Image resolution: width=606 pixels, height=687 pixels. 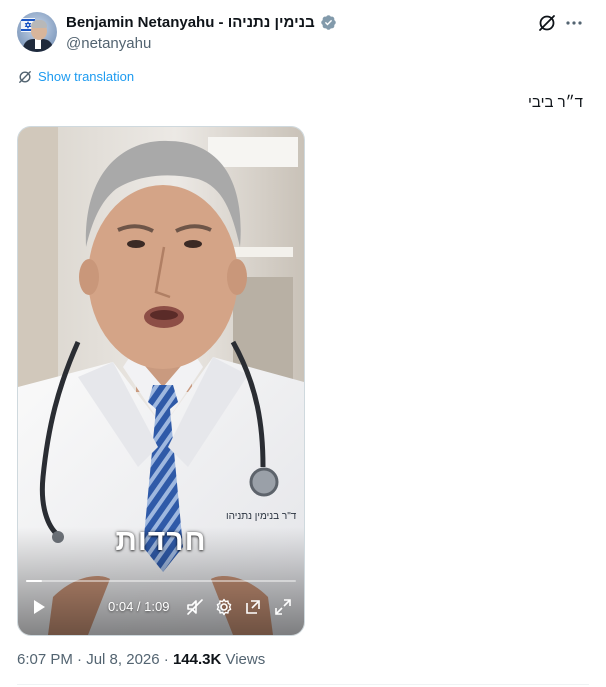 I want to click on author-display-name: Benjamin Netanyahu - בנימין נתניהו, so click(x=190, y=22).